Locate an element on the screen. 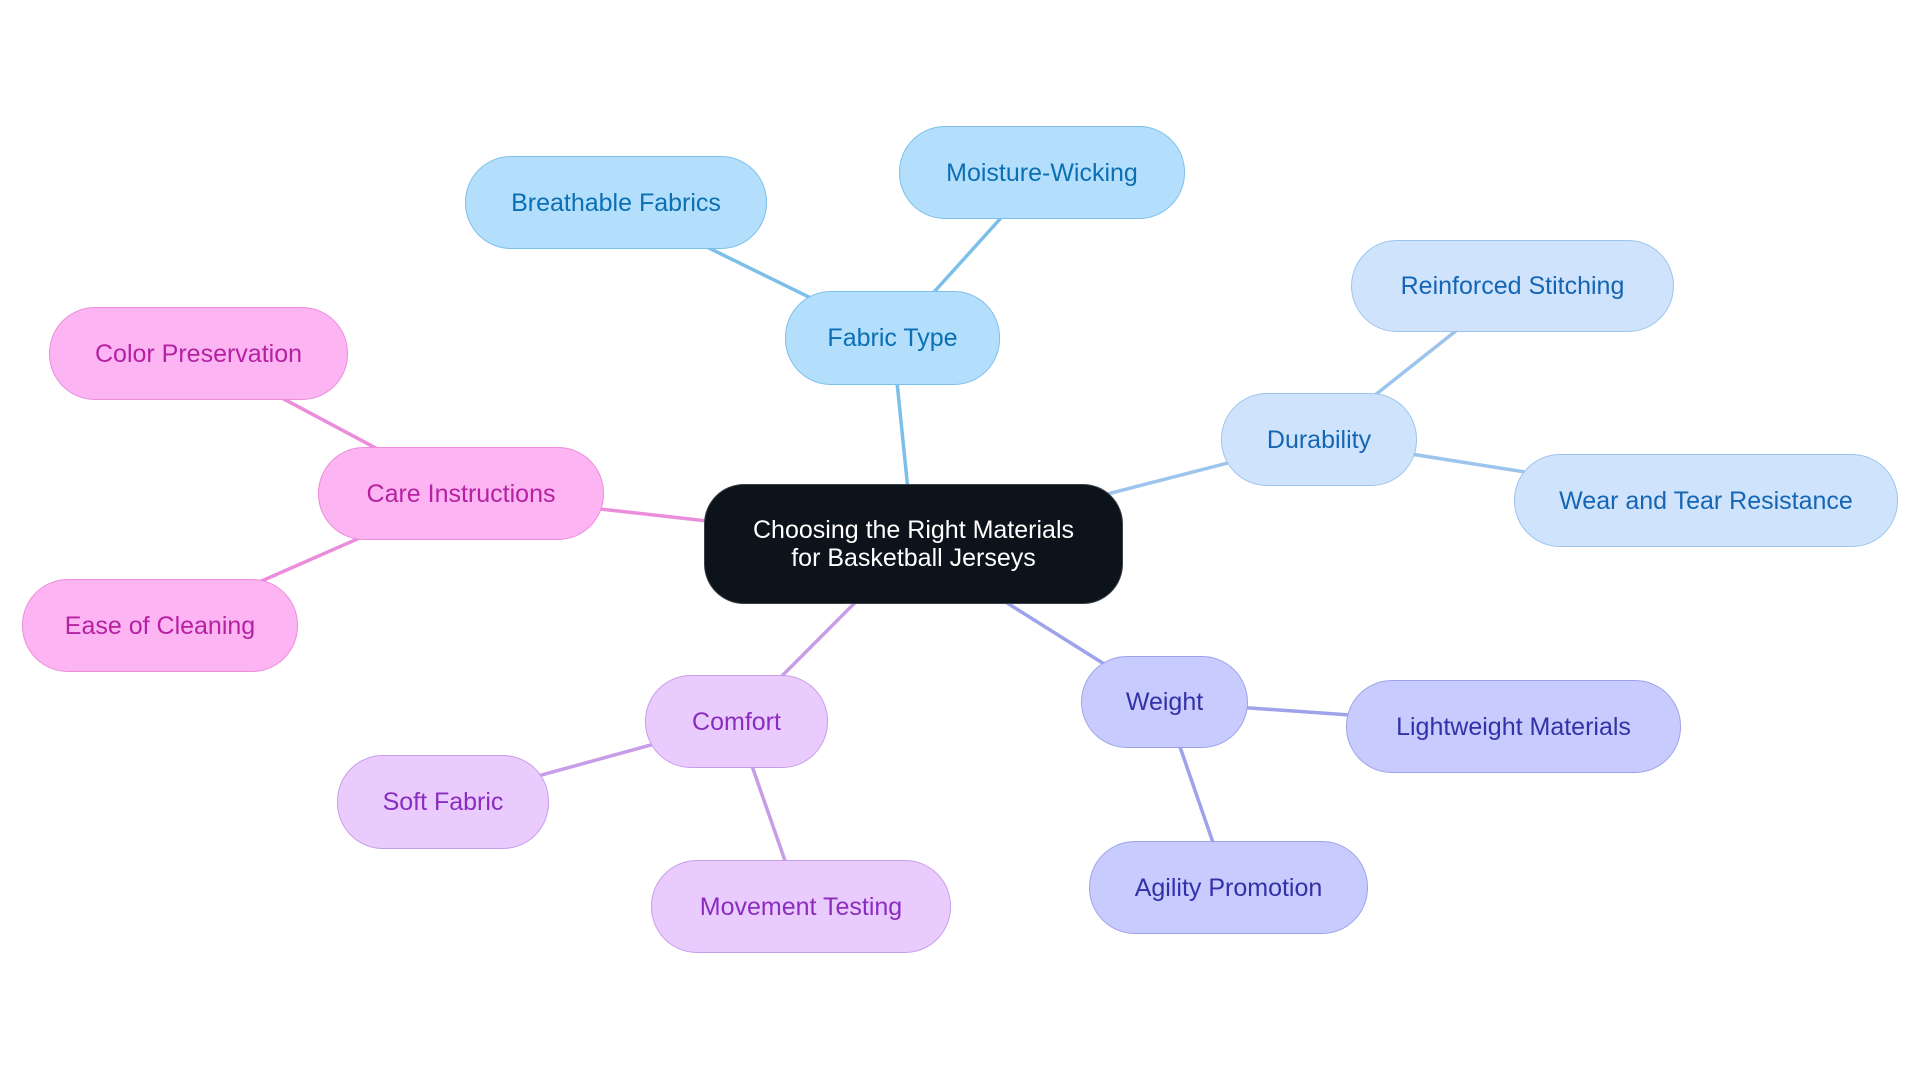 The height and width of the screenshot is (1083, 1920). branch-node-weight-label: Weight is located at coordinates (1164, 702).